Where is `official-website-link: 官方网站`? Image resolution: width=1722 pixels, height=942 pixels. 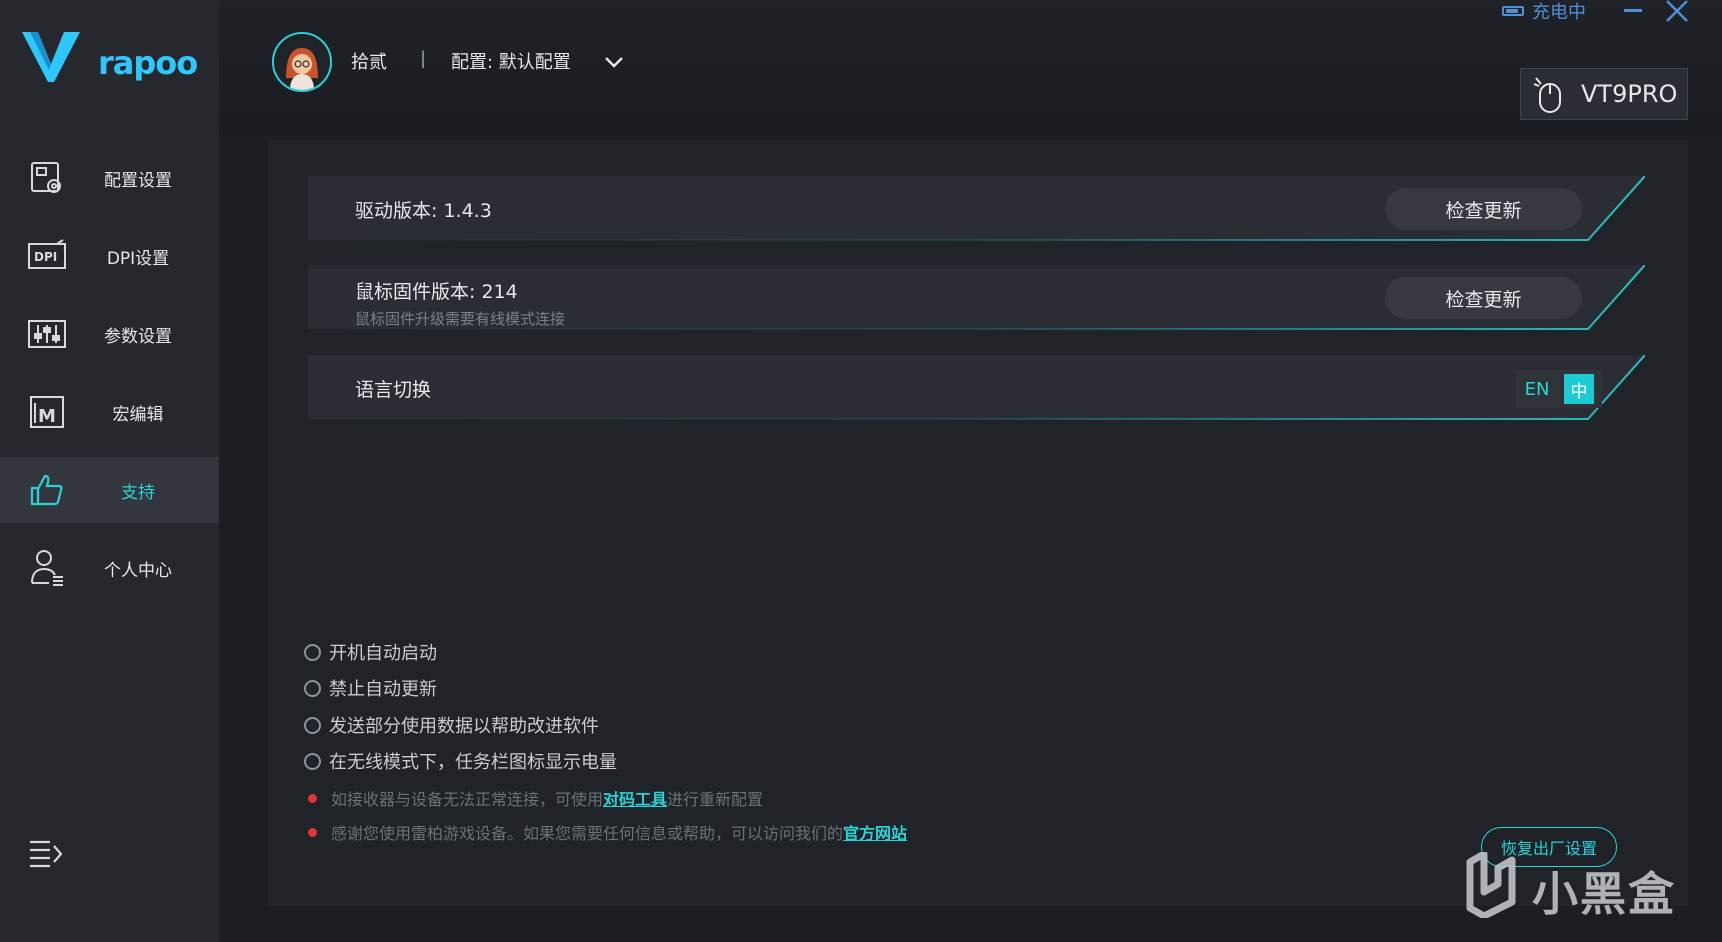
official-website-link: 官方网站 is located at coordinates (875, 832).